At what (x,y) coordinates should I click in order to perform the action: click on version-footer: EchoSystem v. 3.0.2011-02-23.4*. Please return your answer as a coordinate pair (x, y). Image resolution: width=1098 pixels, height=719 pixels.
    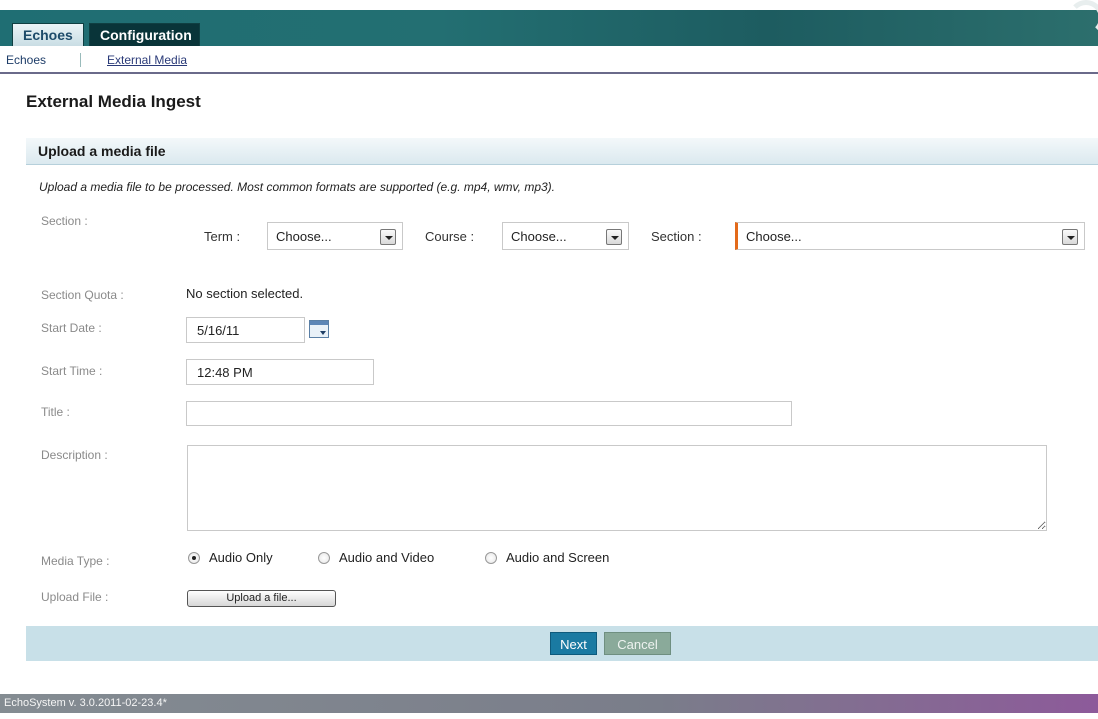
    Looking at the image, I should click on (549, 703).